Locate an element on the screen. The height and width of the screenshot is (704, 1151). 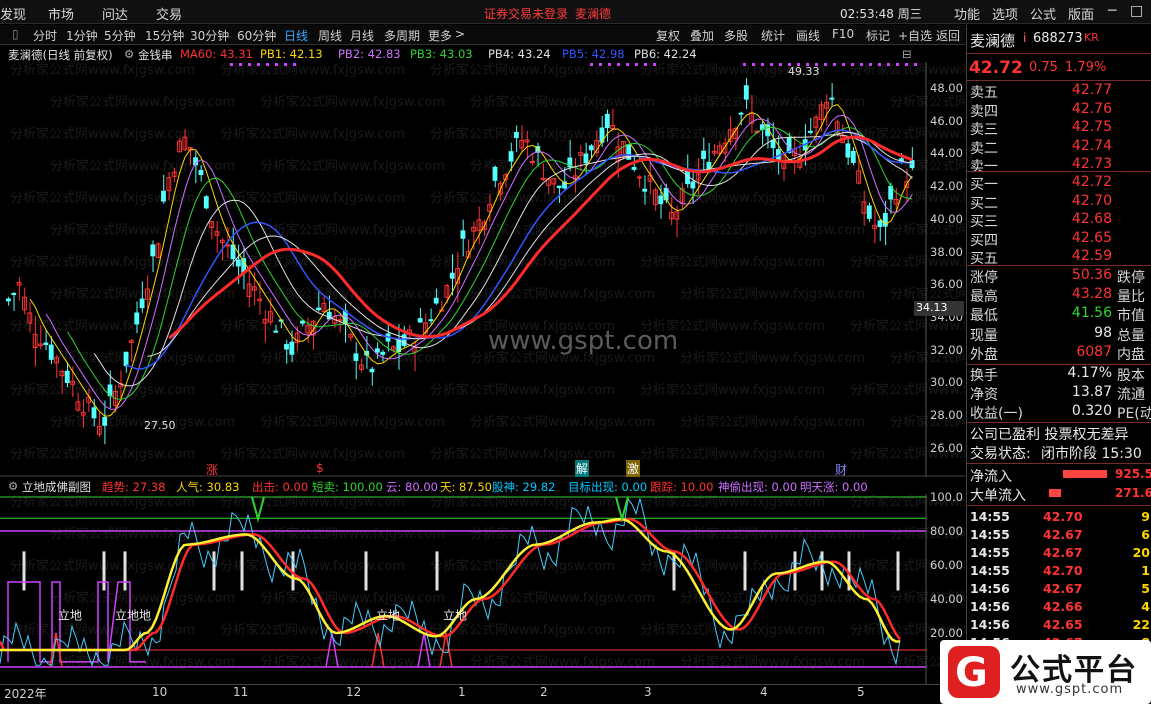
btn-overlay: 叠加 is located at coordinates (702, 35).